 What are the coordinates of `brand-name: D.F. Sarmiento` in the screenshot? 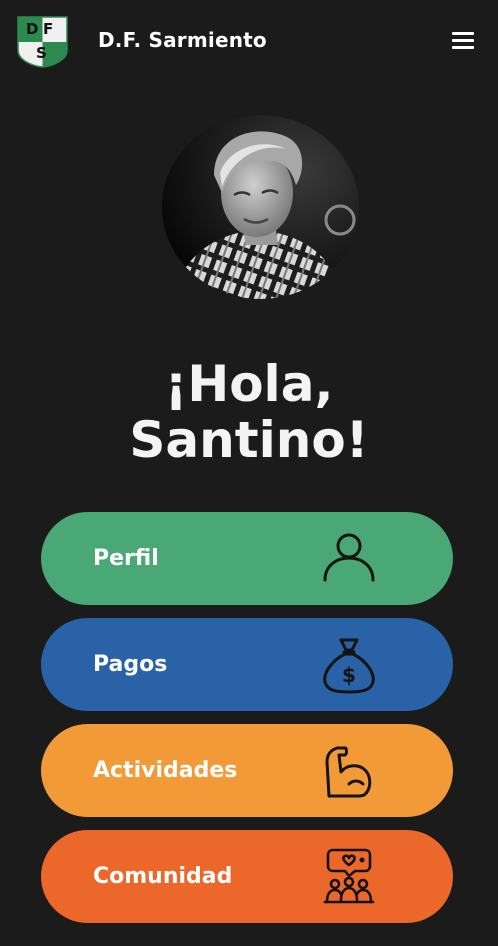 It's located at (182, 40).